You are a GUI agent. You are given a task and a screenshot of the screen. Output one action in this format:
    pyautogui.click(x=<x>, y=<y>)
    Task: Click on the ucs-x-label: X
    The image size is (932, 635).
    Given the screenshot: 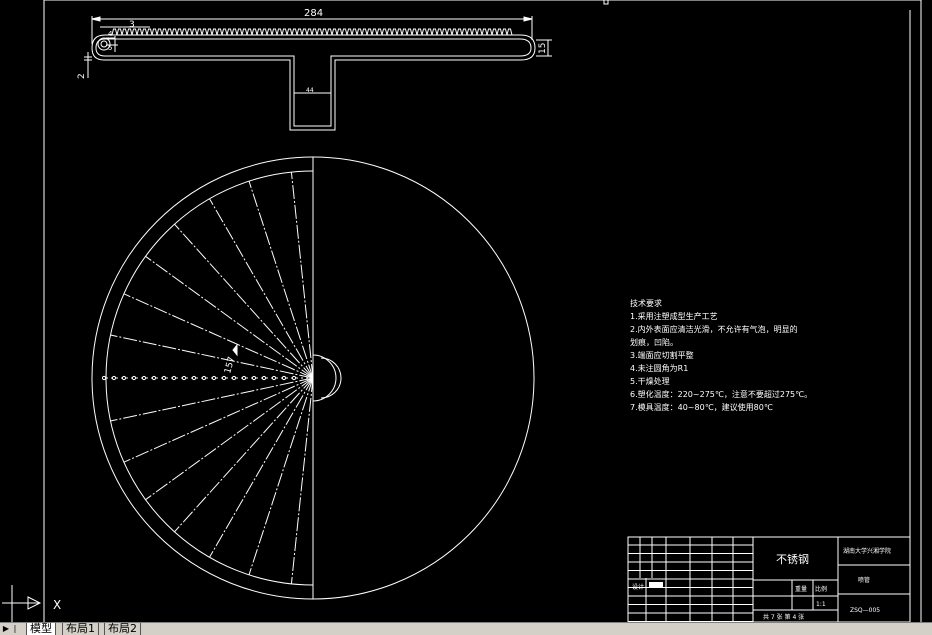 What is the action you would take?
    pyautogui.click(x=57, y=605)
    